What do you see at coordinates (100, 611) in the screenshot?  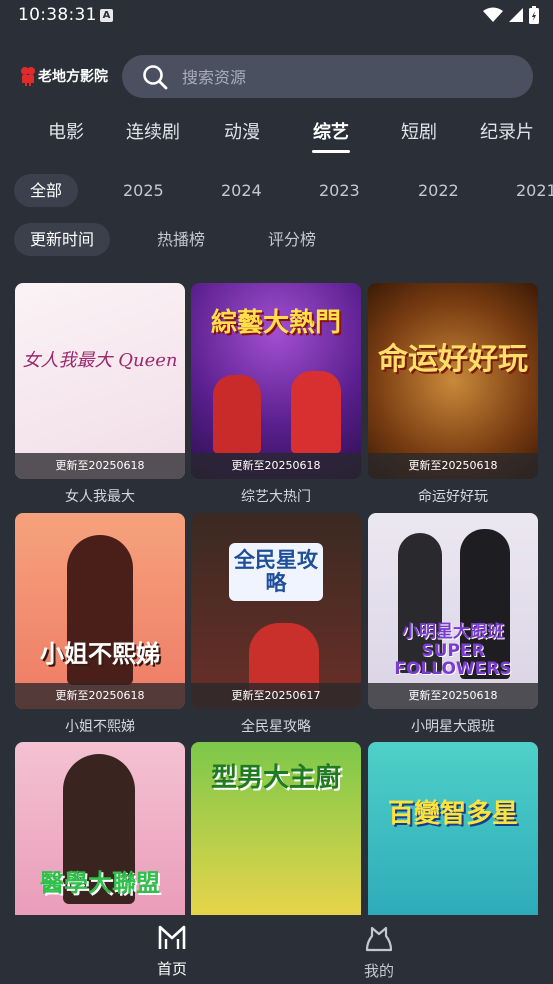 I see `poster-image: 小姐不熙娣 更新至20250618` at bounding box center [100, 611].